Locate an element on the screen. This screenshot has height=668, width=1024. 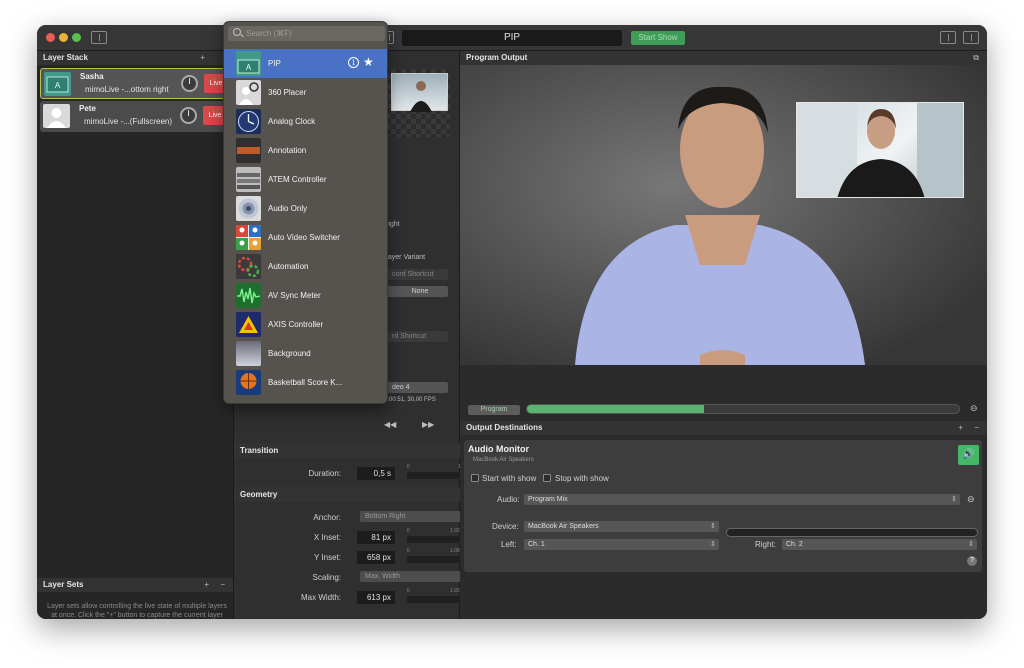
source-item-axis-controller: AXIS Controller is located at coordinates (305, 324).